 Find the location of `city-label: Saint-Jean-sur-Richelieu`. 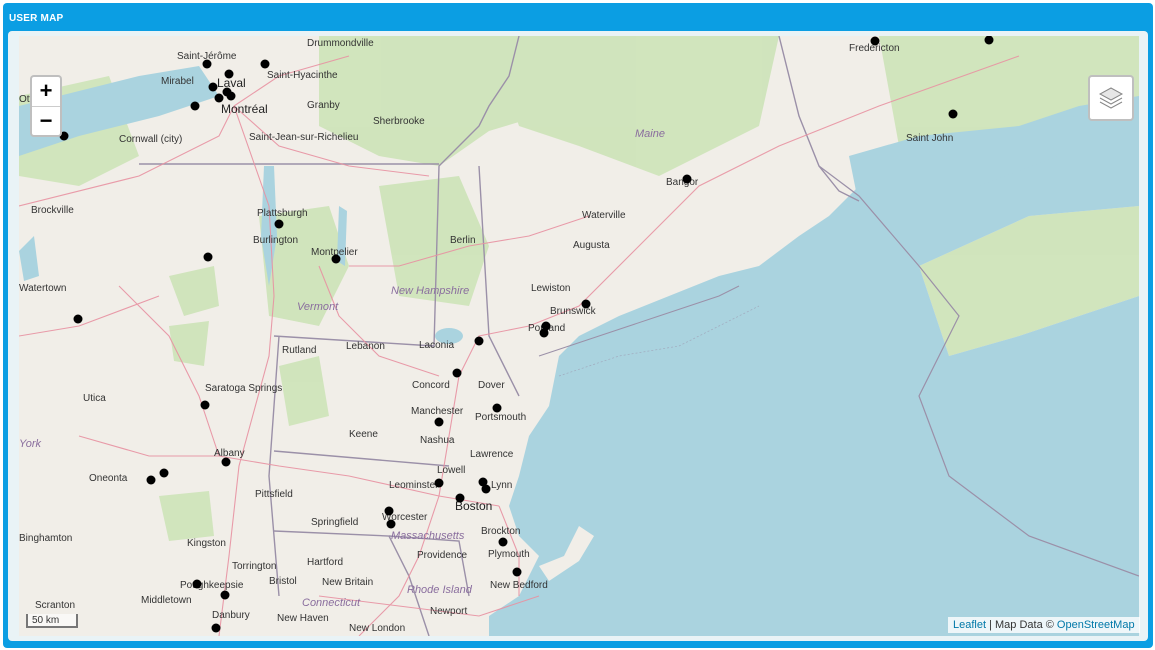

city-label: Saint-Jean-sur-Richelieu is located at coordinates (304, 137).